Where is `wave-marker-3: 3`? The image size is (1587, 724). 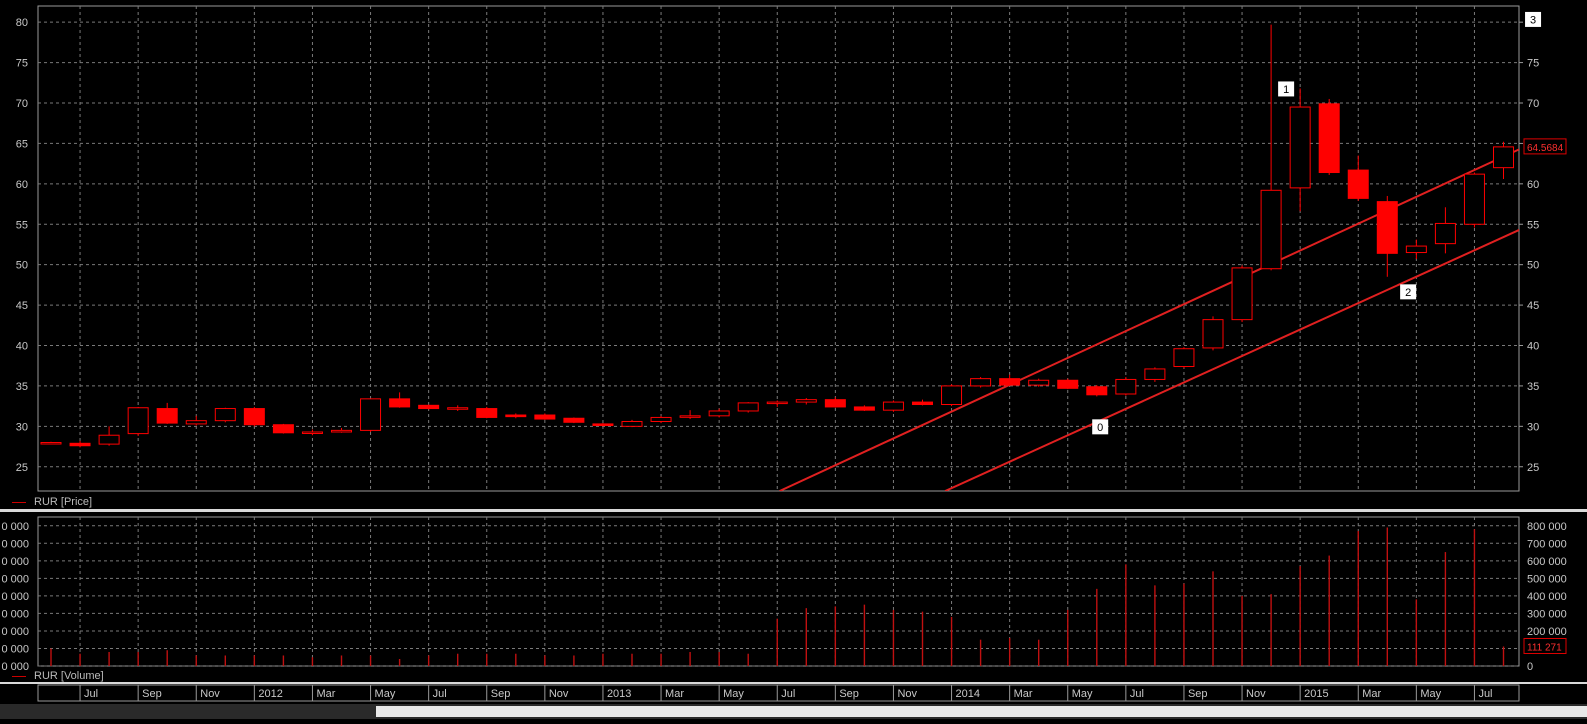 wave-marker-3: 3 is located at coordinates (1533, 19).